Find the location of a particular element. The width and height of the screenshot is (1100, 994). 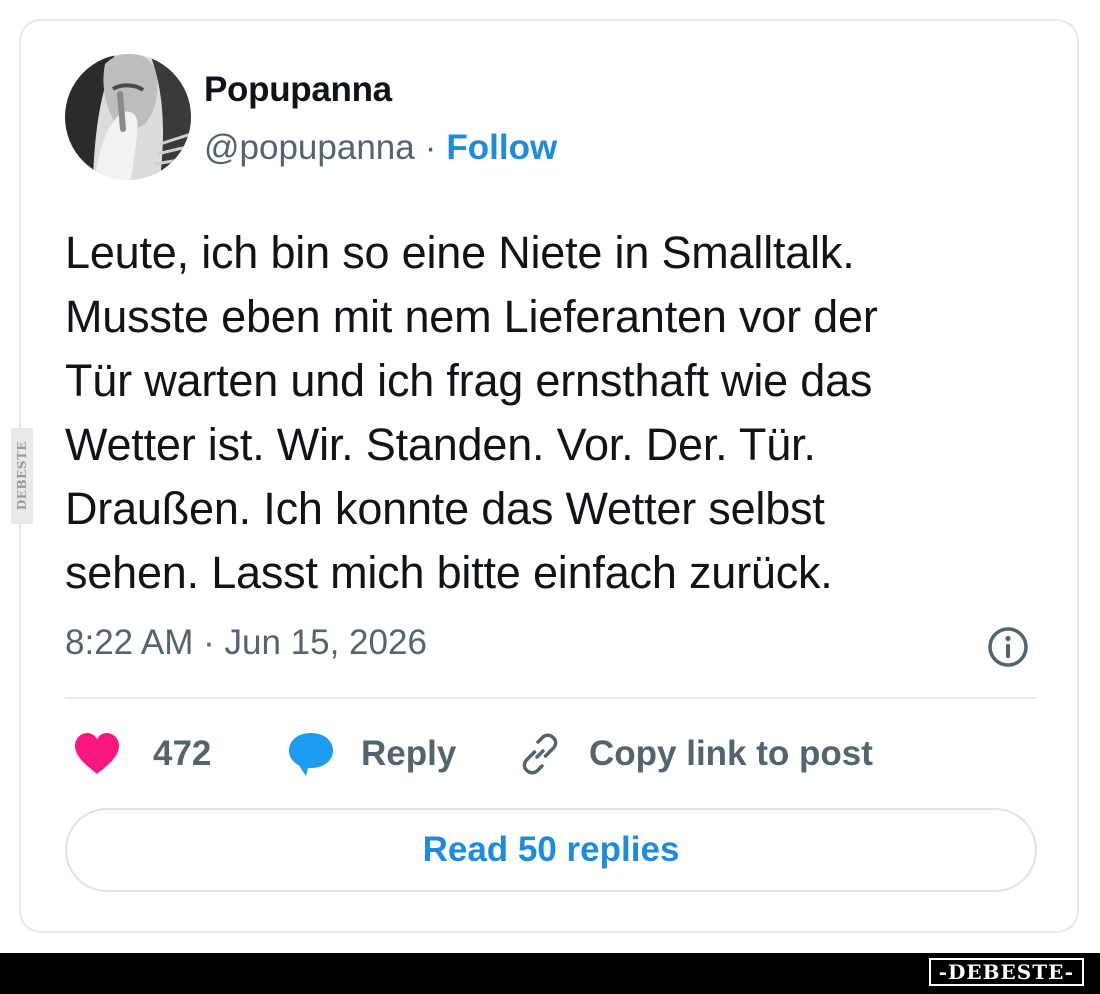

follow-button: Follow is located at coordinates (501, 148).